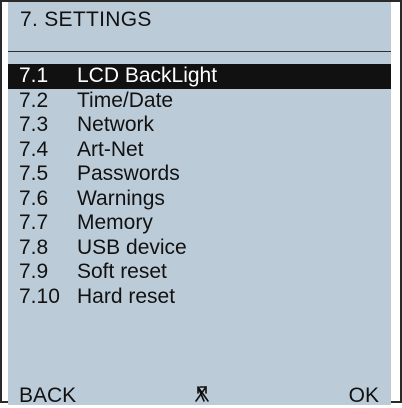  I want to click on menu-item-label: LCD BackLight, so click(147, 75).